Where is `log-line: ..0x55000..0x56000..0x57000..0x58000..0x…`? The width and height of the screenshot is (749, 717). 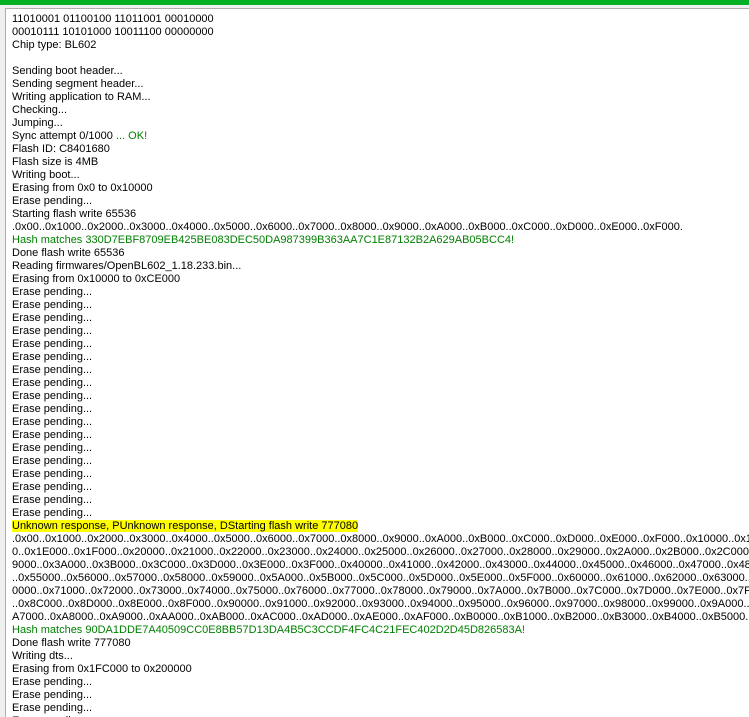
log-line: ..0x55000..0x56000..0x57000..0x58000..0x… is located at coordinates (380, 578).